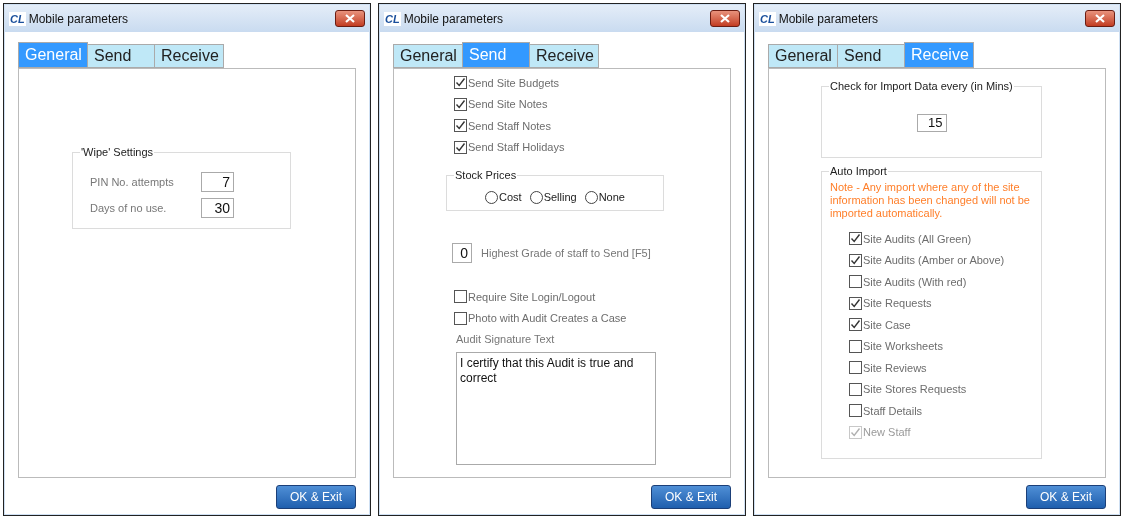  I want to click on checkbox: Send Site Budgets, so click(507, 82).